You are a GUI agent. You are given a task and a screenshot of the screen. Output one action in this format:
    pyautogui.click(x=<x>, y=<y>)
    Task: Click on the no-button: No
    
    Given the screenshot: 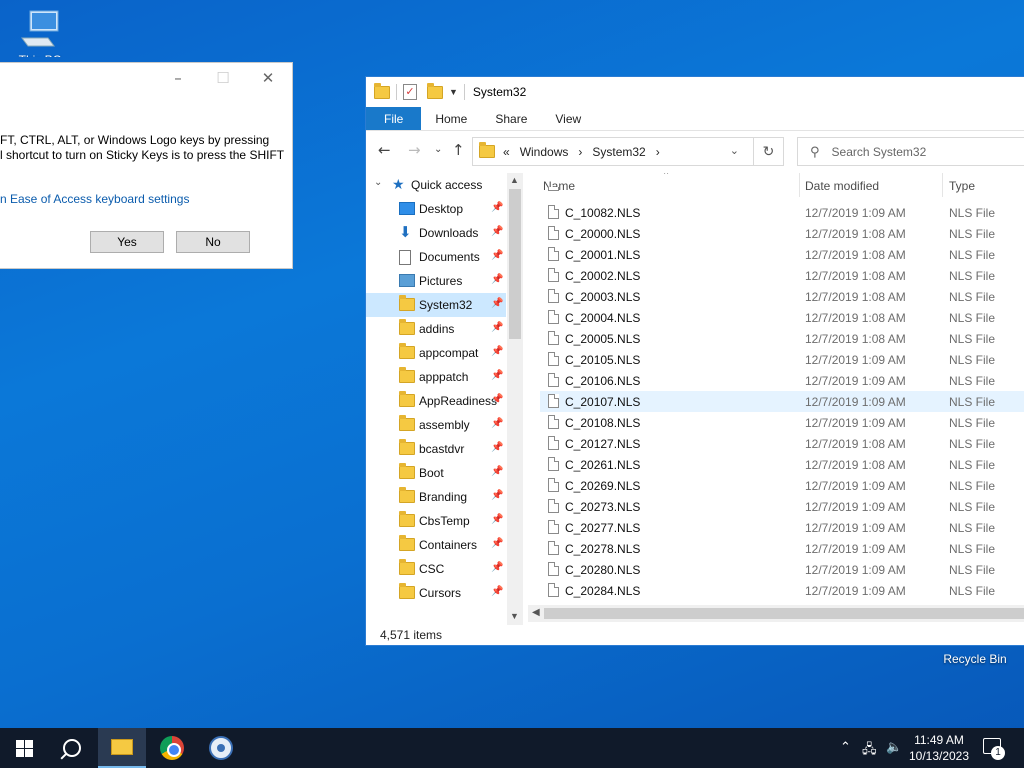 What is the action you would take?
    pyautogui.click(x=213, y=242)
    